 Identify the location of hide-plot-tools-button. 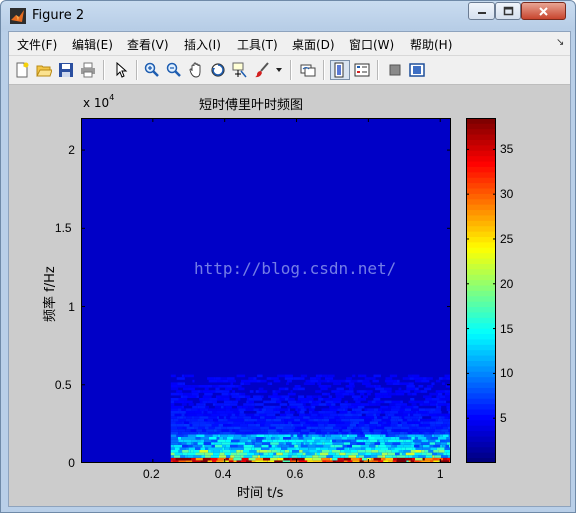
(395, 70).